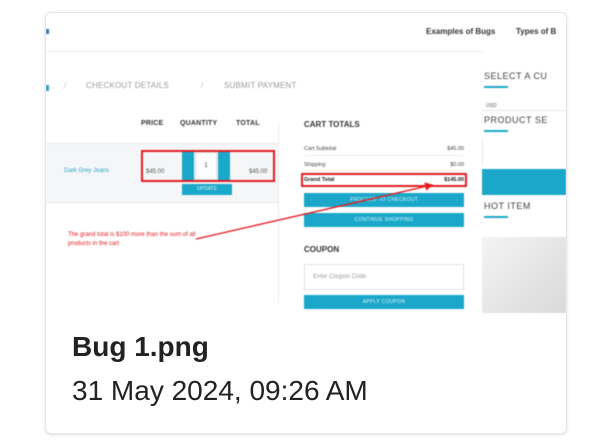 The width and height of the screenshot is (590, 445). I want to click on attachment-date: 31 May 2024, 09:26 AM, so click(220, 390).